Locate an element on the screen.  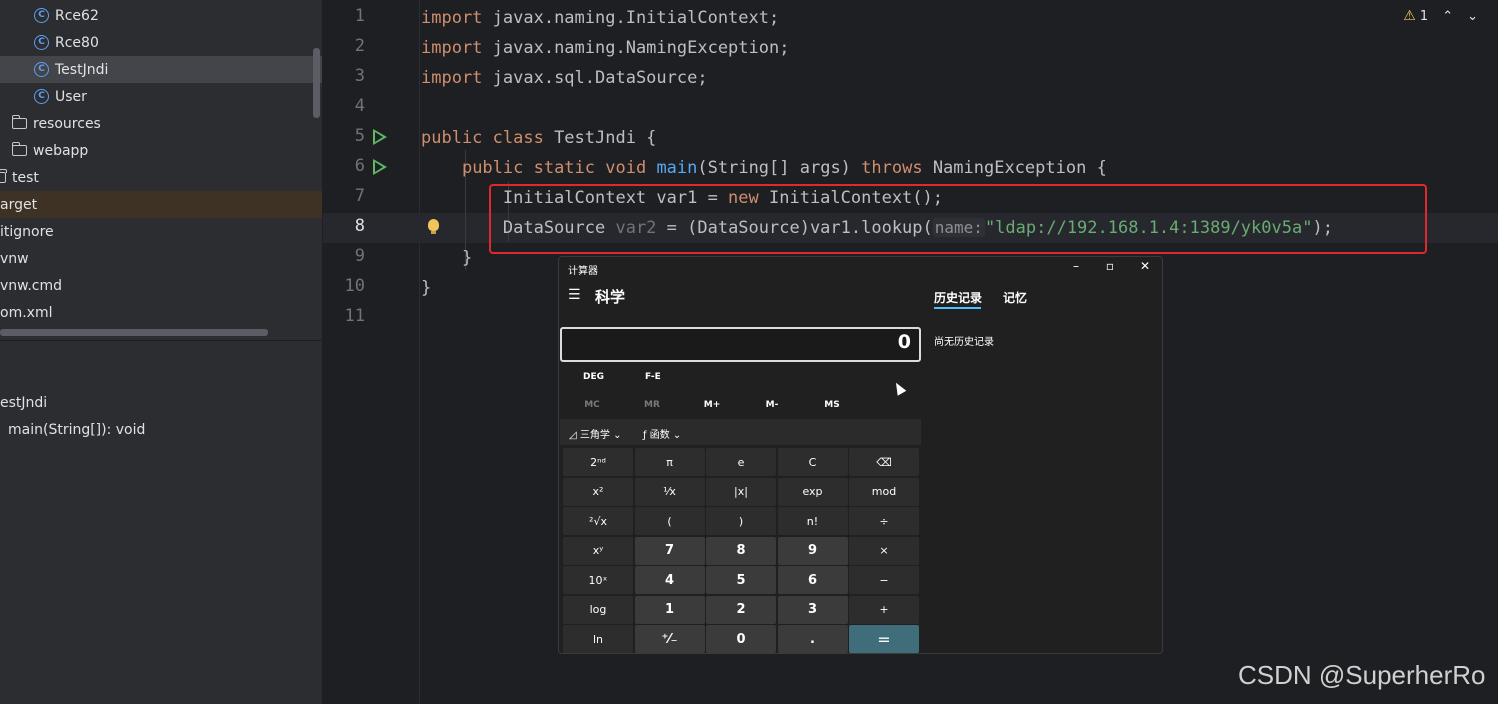
line-number: 3 is located at coordinates (359, 76).